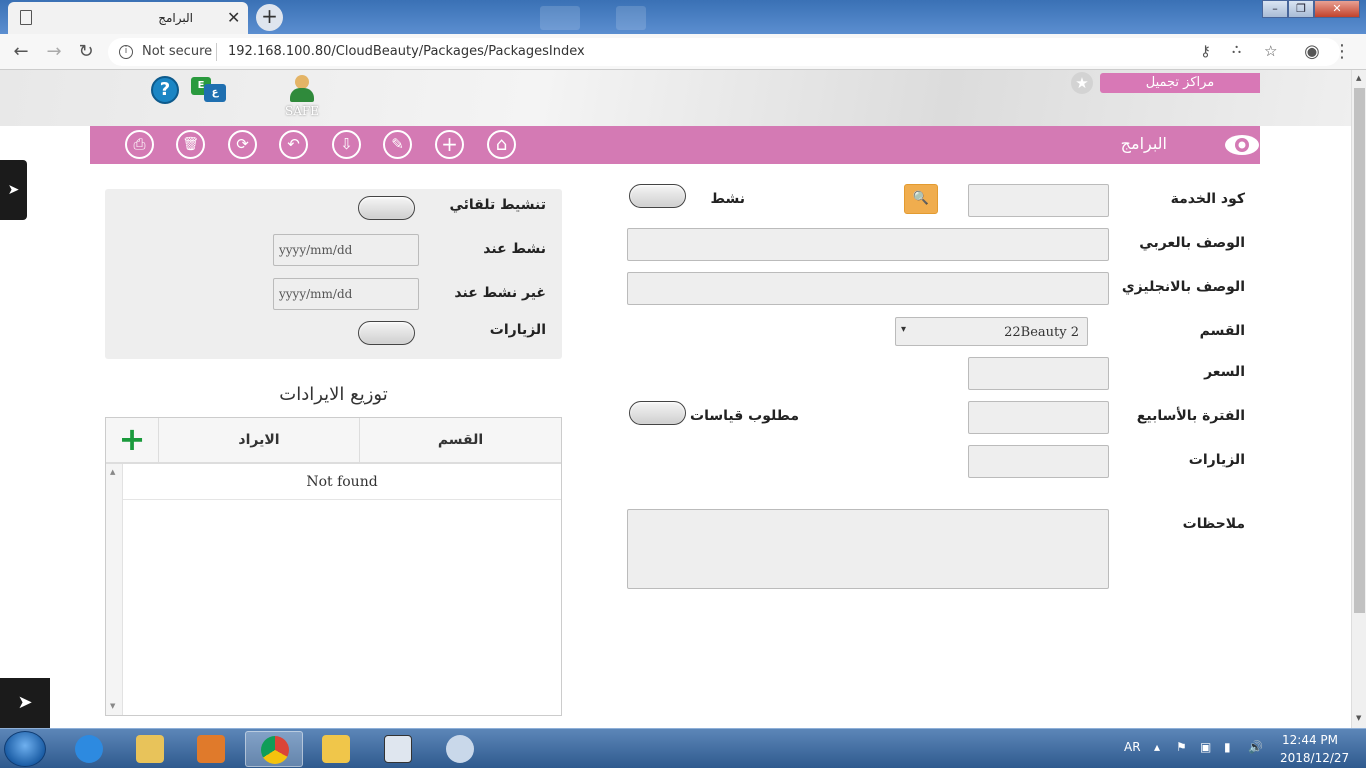 Image resolution: width=1366 pixels, height=768 pixels. Describe the element at coordinates (21, 52) in the screenshot. I see `back-icon: ←` at that location.